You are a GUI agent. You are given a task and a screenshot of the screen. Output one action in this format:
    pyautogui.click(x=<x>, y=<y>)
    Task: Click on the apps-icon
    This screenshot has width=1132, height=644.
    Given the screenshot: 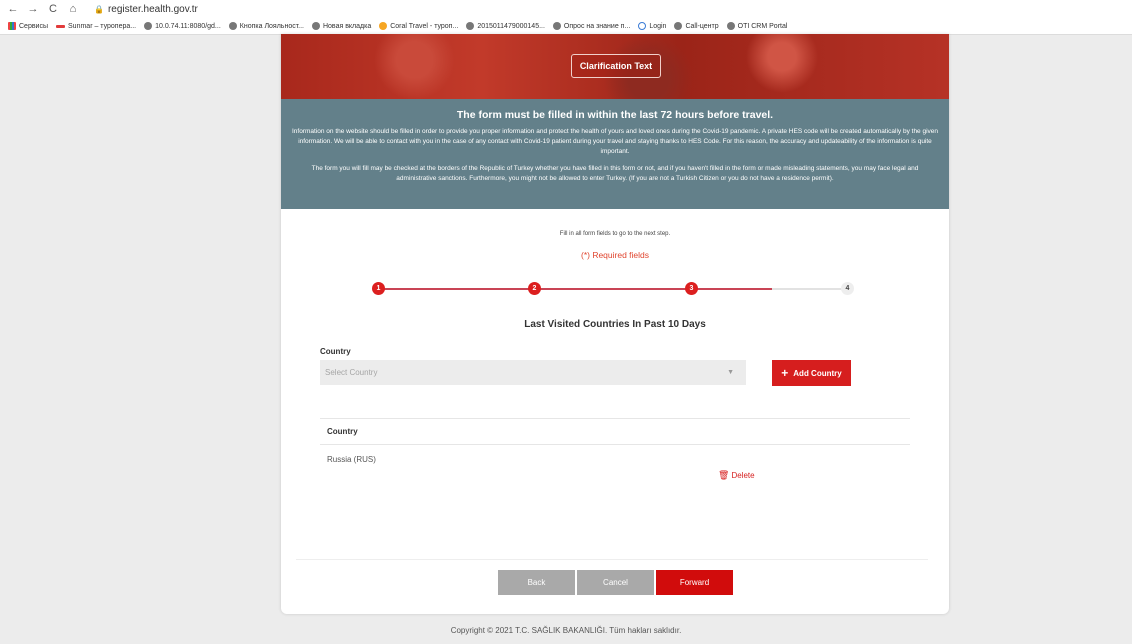 What is the action you would take?
    pyautogui.click(x=12, y=26)
    